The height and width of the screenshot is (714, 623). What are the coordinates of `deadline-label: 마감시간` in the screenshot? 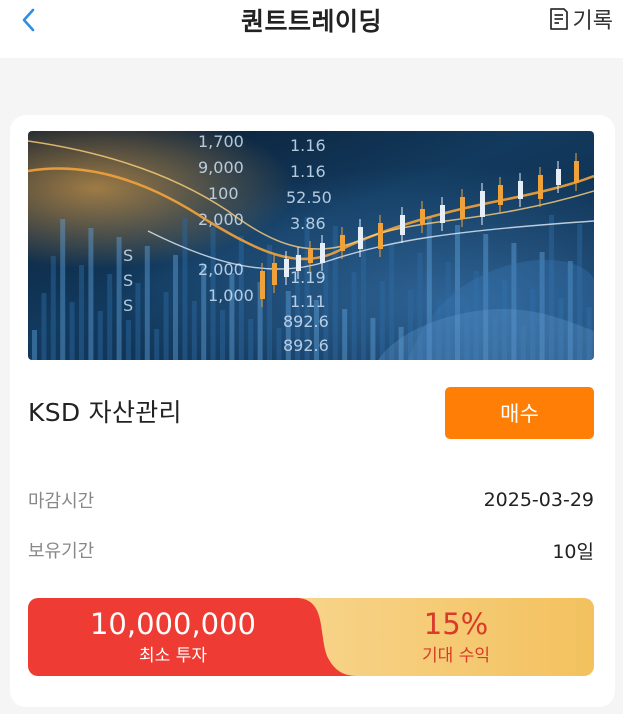 It's located at (61, 501).